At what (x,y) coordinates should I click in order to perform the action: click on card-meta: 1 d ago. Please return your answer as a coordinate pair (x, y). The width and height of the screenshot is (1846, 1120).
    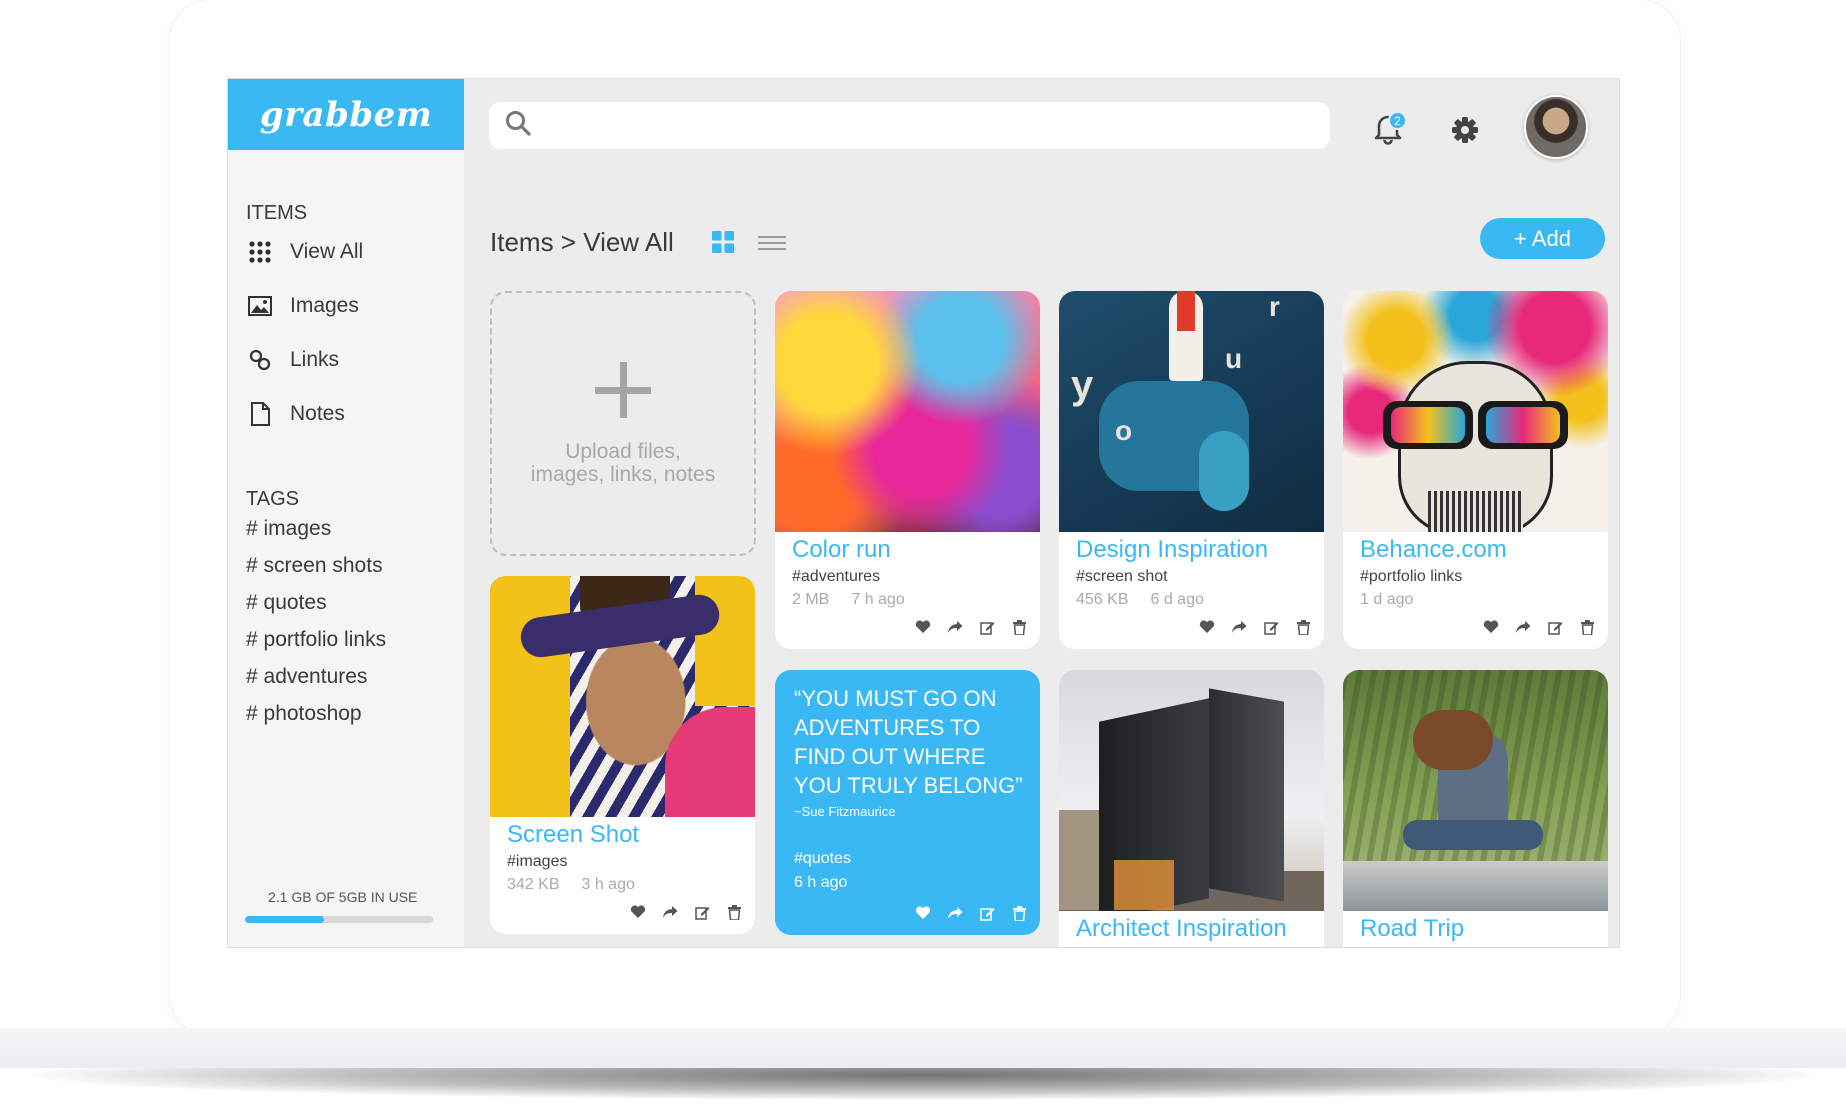
    Looking at the image, I should click on (1397, 600).